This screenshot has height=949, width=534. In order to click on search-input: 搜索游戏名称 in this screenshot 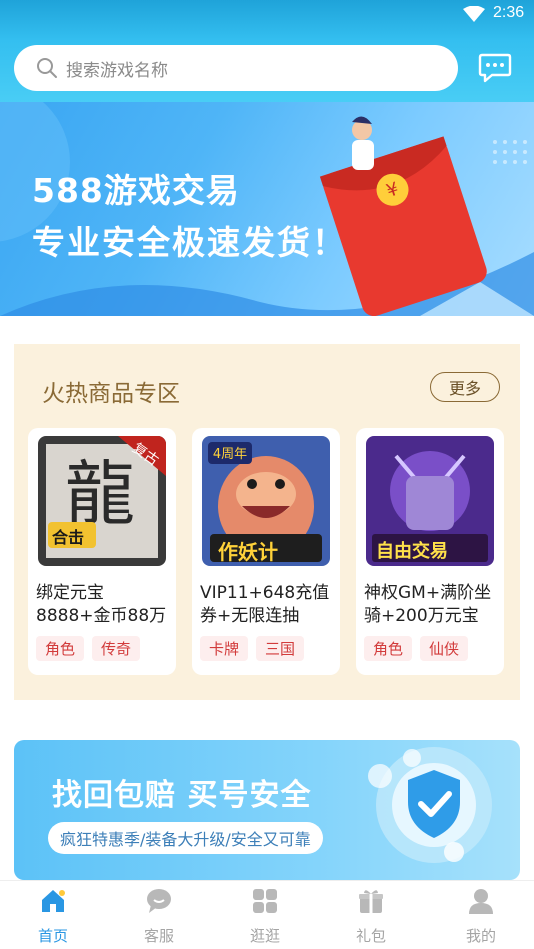, I will do `click(236, 68)`.